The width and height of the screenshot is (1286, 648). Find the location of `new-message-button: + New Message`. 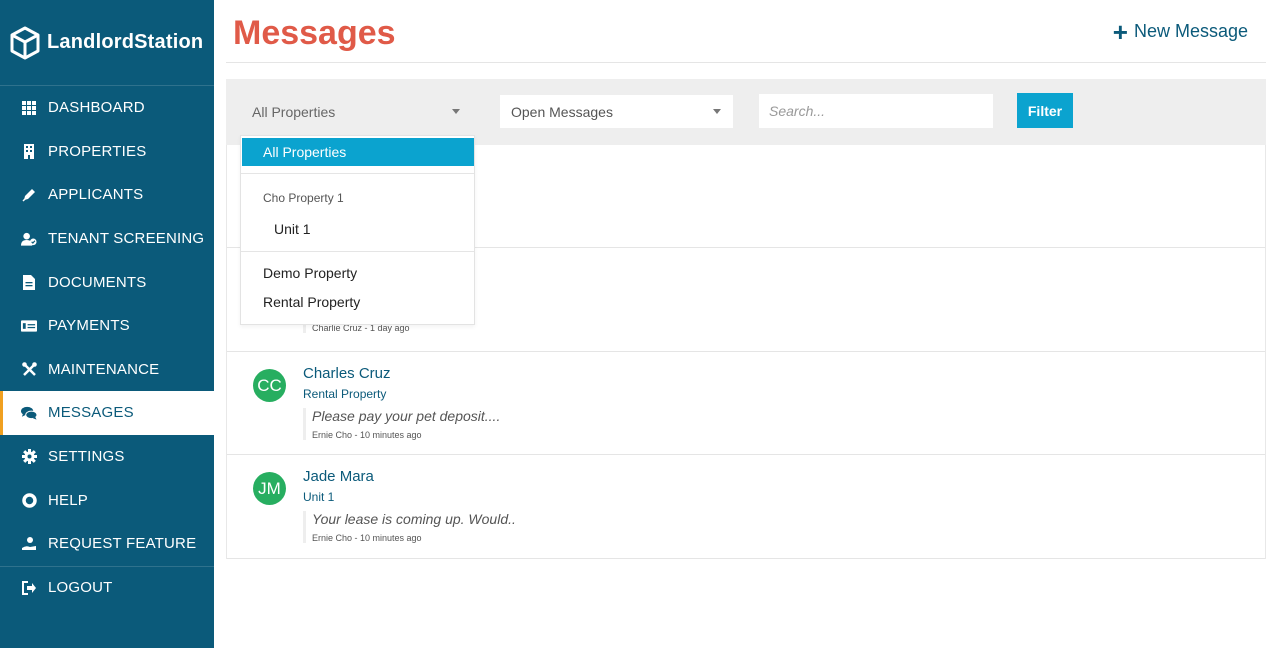

new-message-button: + New Message is located at coordinates (1180, 31).